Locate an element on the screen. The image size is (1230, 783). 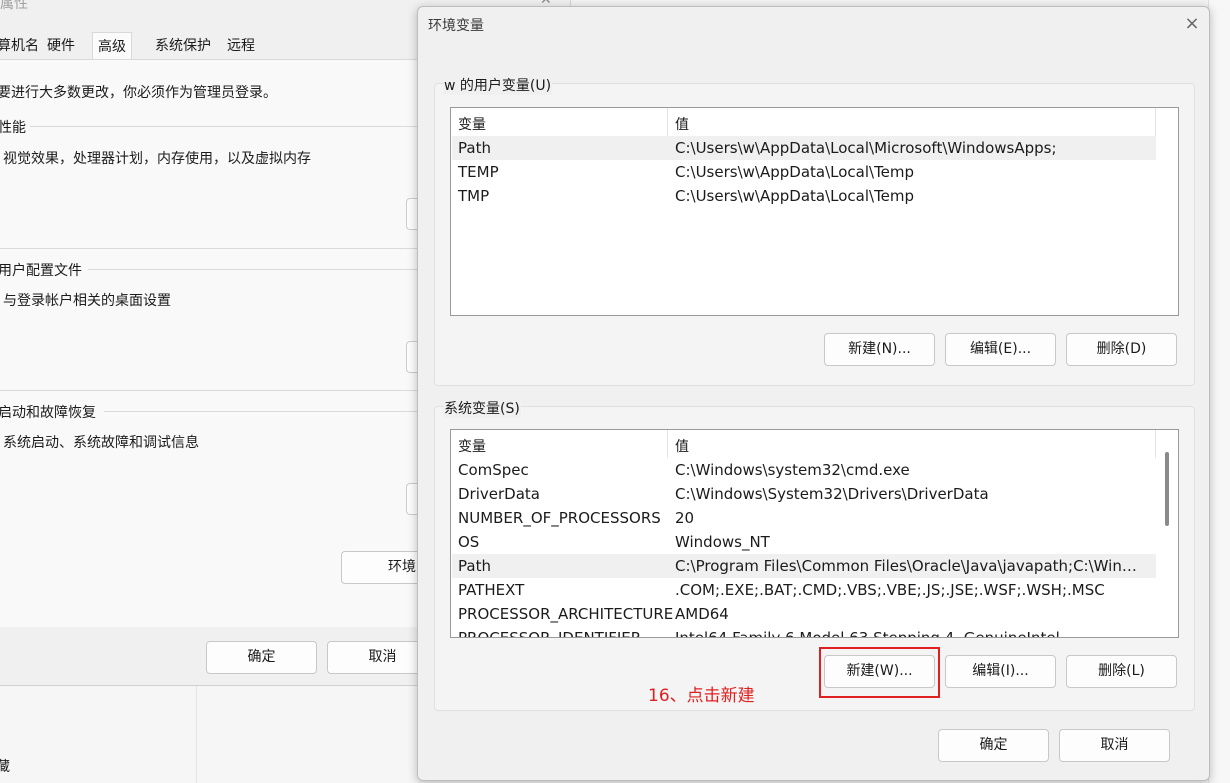
annotation-text: 16、点击新建 is located at coordinates (701, 696).